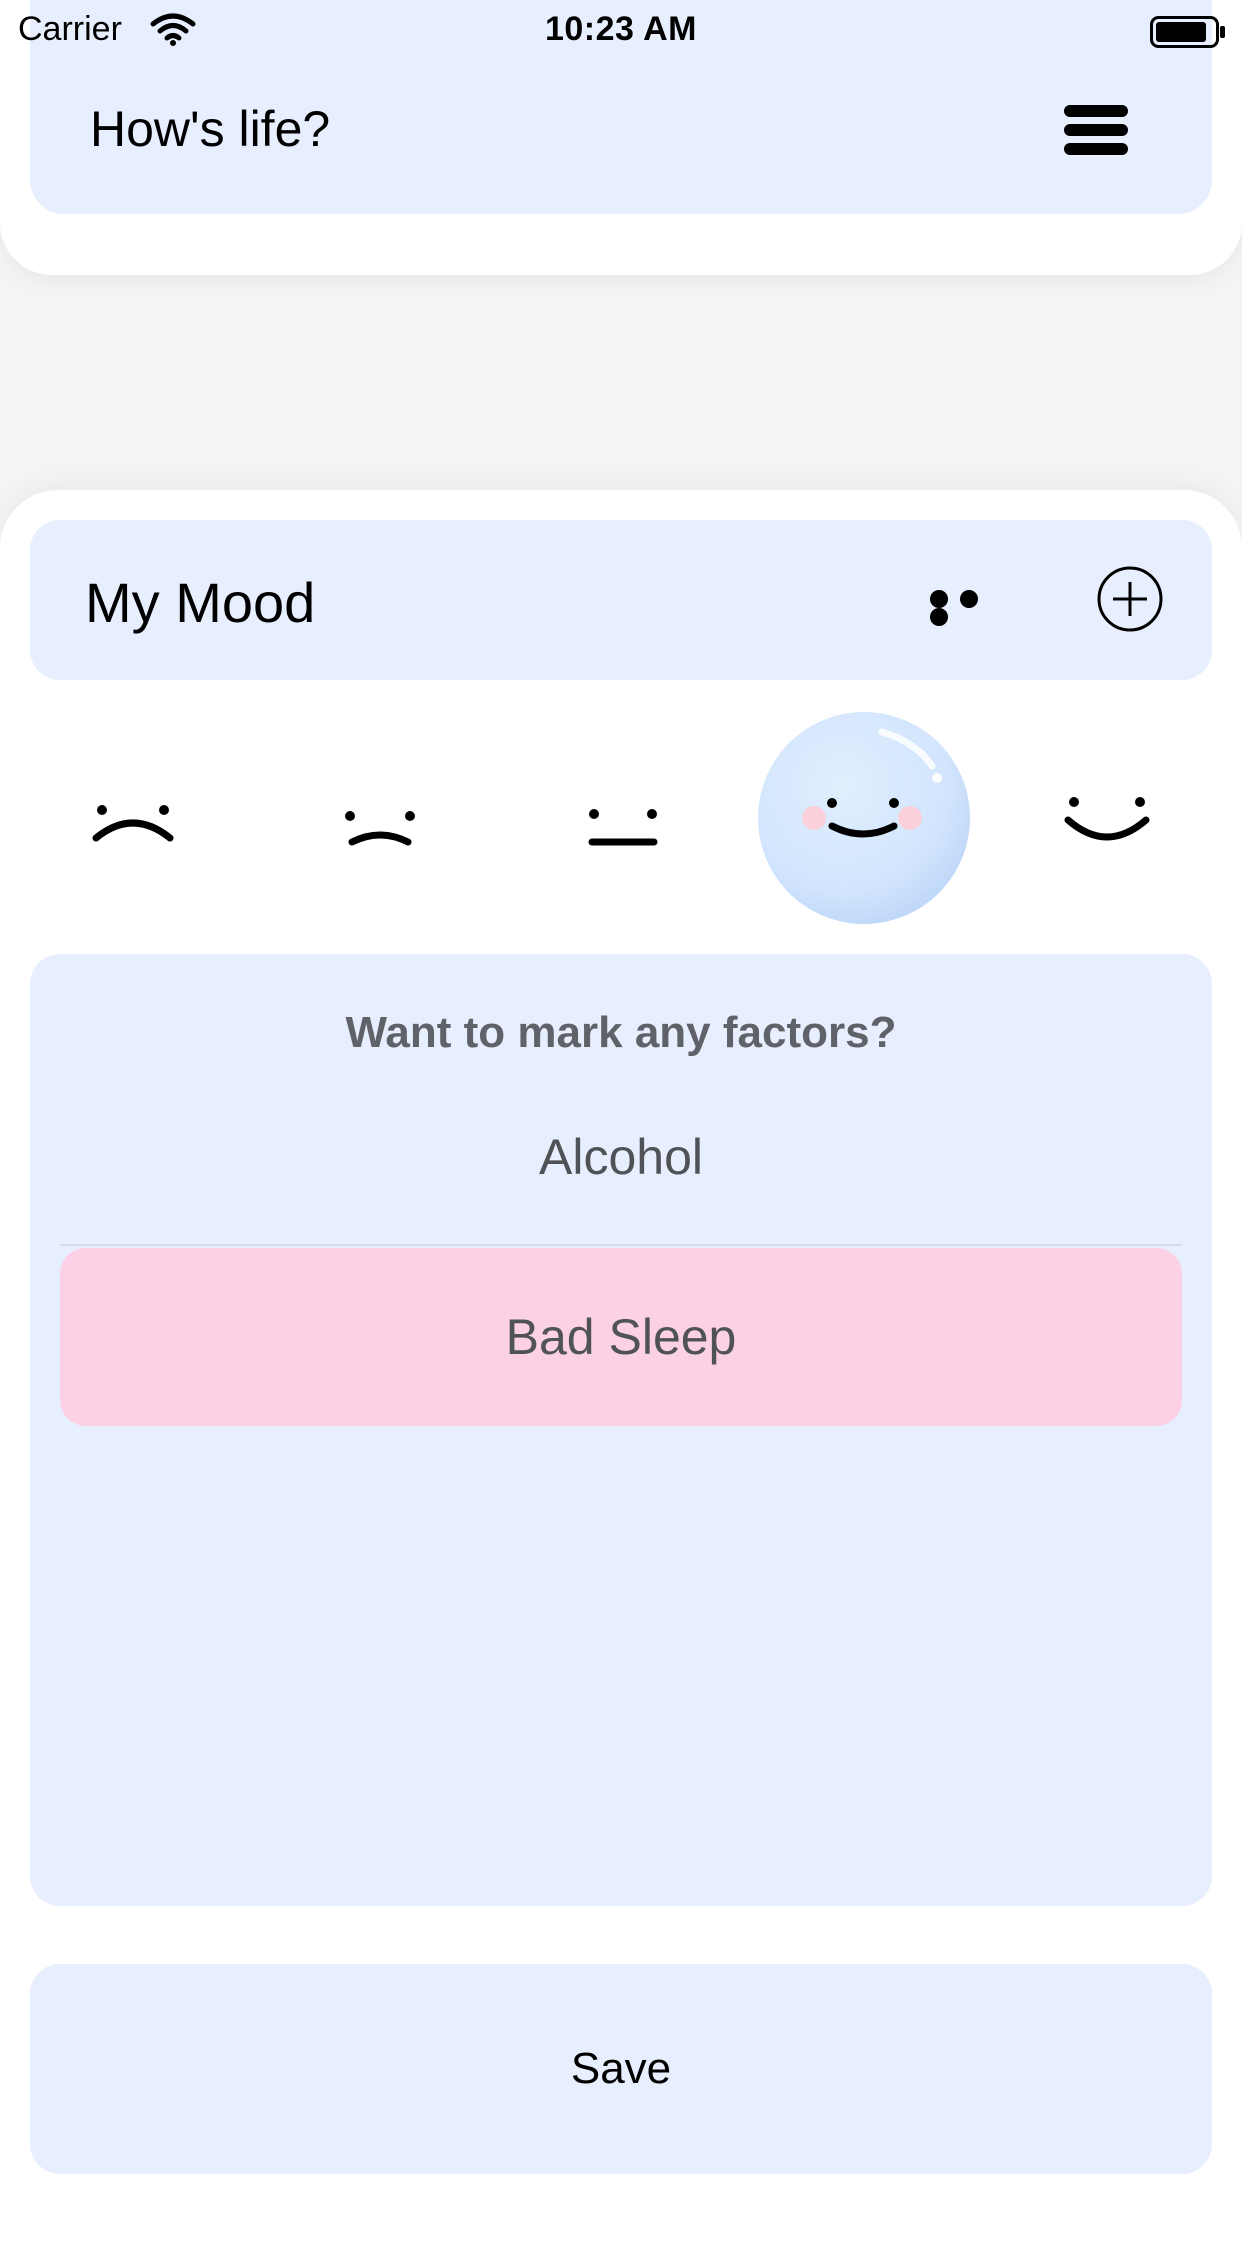 This screenshot has height=2250, width=1242. I want to click on factor-bad-sleep: Bad Sleep, so click(621, 1337).